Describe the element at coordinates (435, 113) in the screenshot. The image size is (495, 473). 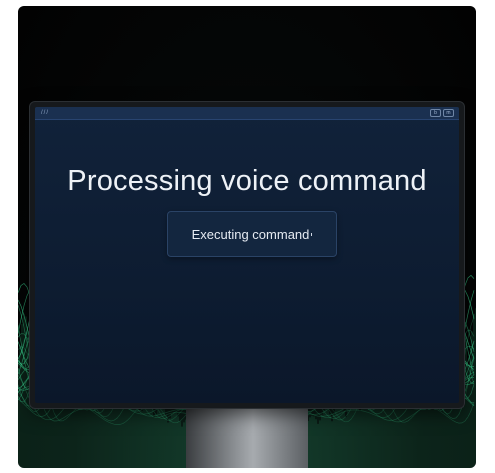
I see `window-control-button: b` at that location.